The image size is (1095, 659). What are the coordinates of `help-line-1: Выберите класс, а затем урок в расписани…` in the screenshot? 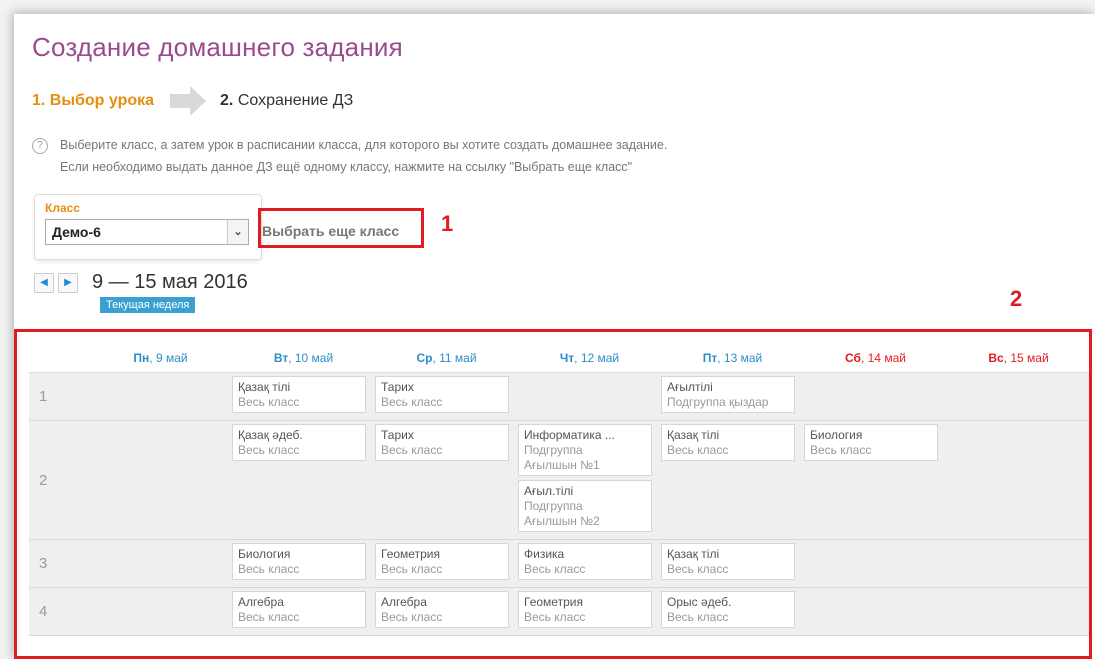 It's located at (364, 145).